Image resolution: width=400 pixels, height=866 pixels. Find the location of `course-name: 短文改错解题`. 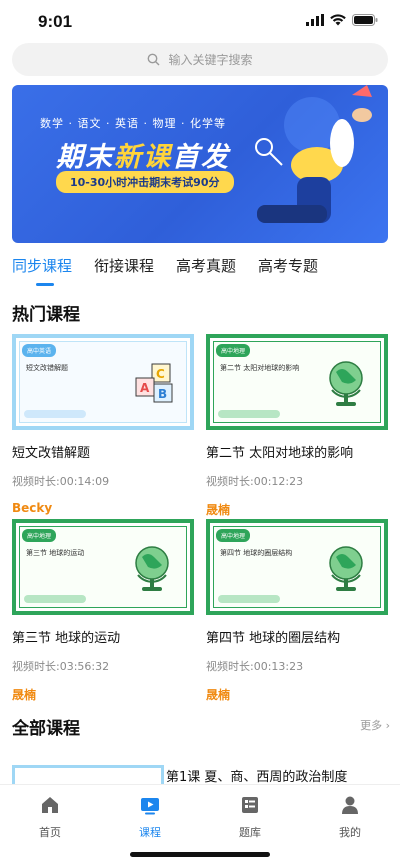

course-name: 短文改错解题 is located at coordinates (51, 453).